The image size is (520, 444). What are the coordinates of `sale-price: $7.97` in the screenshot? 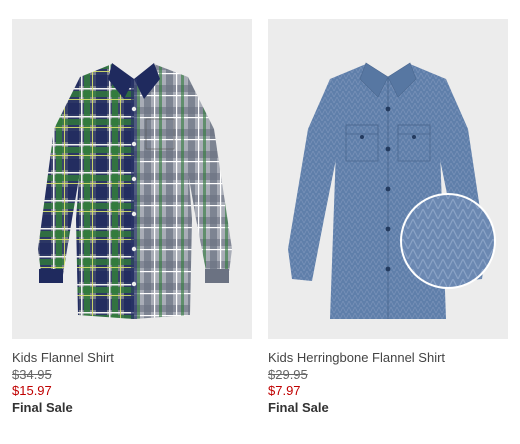 It's located at (284, 390).